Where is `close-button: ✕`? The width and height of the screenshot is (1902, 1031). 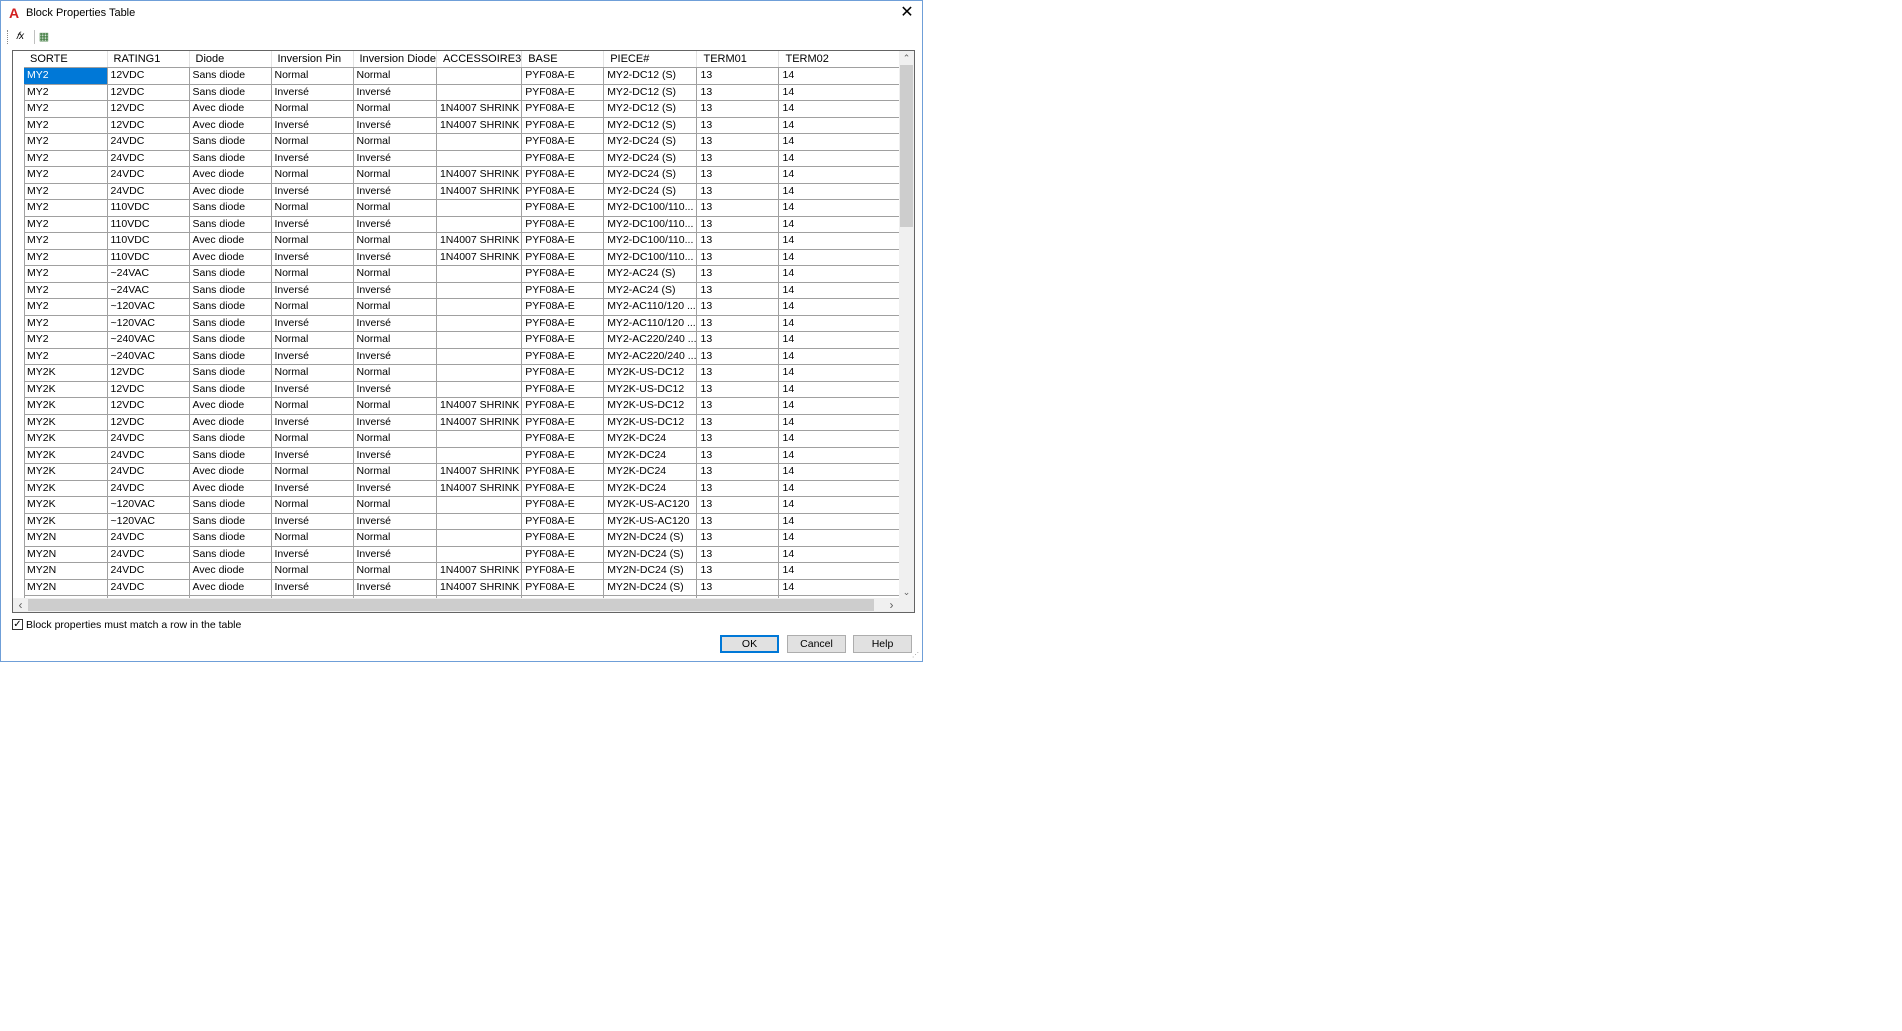 close-button: ✕ is located at coordinates (907, 13).